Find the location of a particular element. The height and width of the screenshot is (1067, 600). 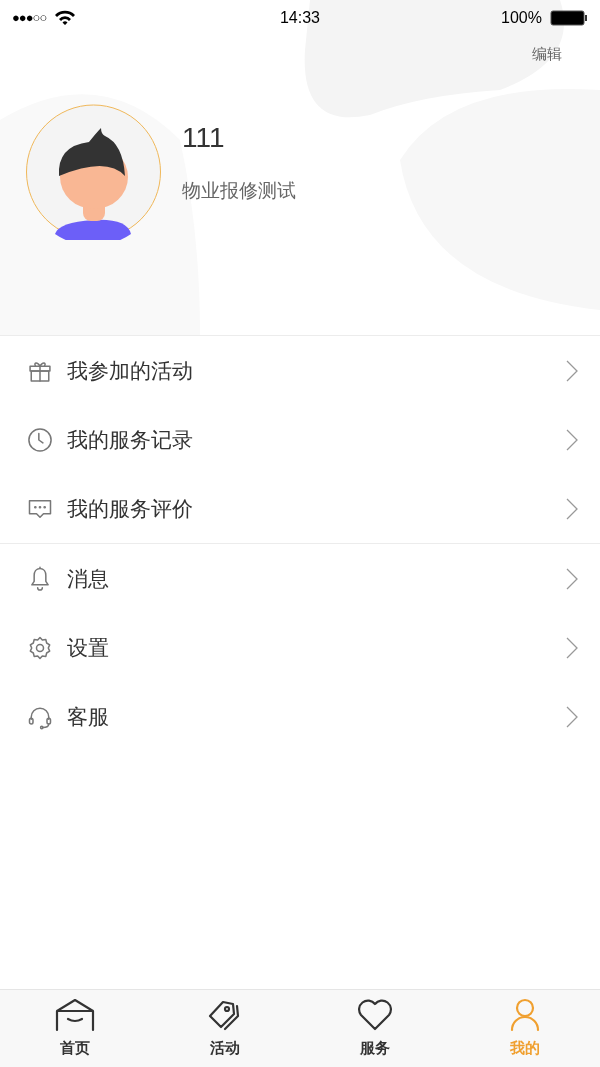

signal-strength: ●●●○○ is located at coordinates (29, 17).